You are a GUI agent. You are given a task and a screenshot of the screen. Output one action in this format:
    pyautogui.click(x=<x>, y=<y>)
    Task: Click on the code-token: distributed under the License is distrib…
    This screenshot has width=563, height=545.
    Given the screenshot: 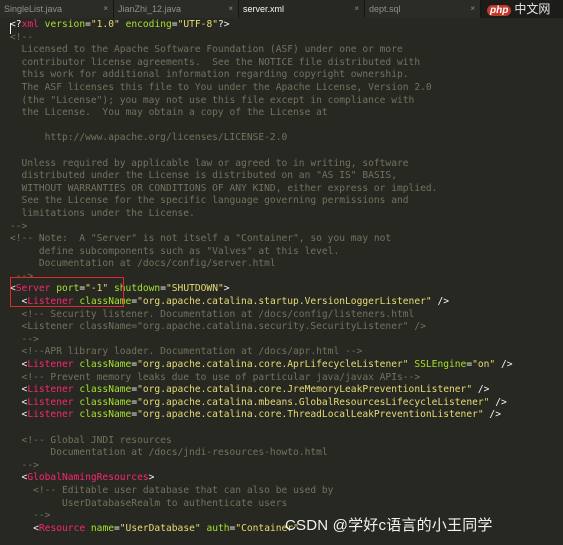 What is the action you would take?
    pyautogui.click(x=203, y=176)
    